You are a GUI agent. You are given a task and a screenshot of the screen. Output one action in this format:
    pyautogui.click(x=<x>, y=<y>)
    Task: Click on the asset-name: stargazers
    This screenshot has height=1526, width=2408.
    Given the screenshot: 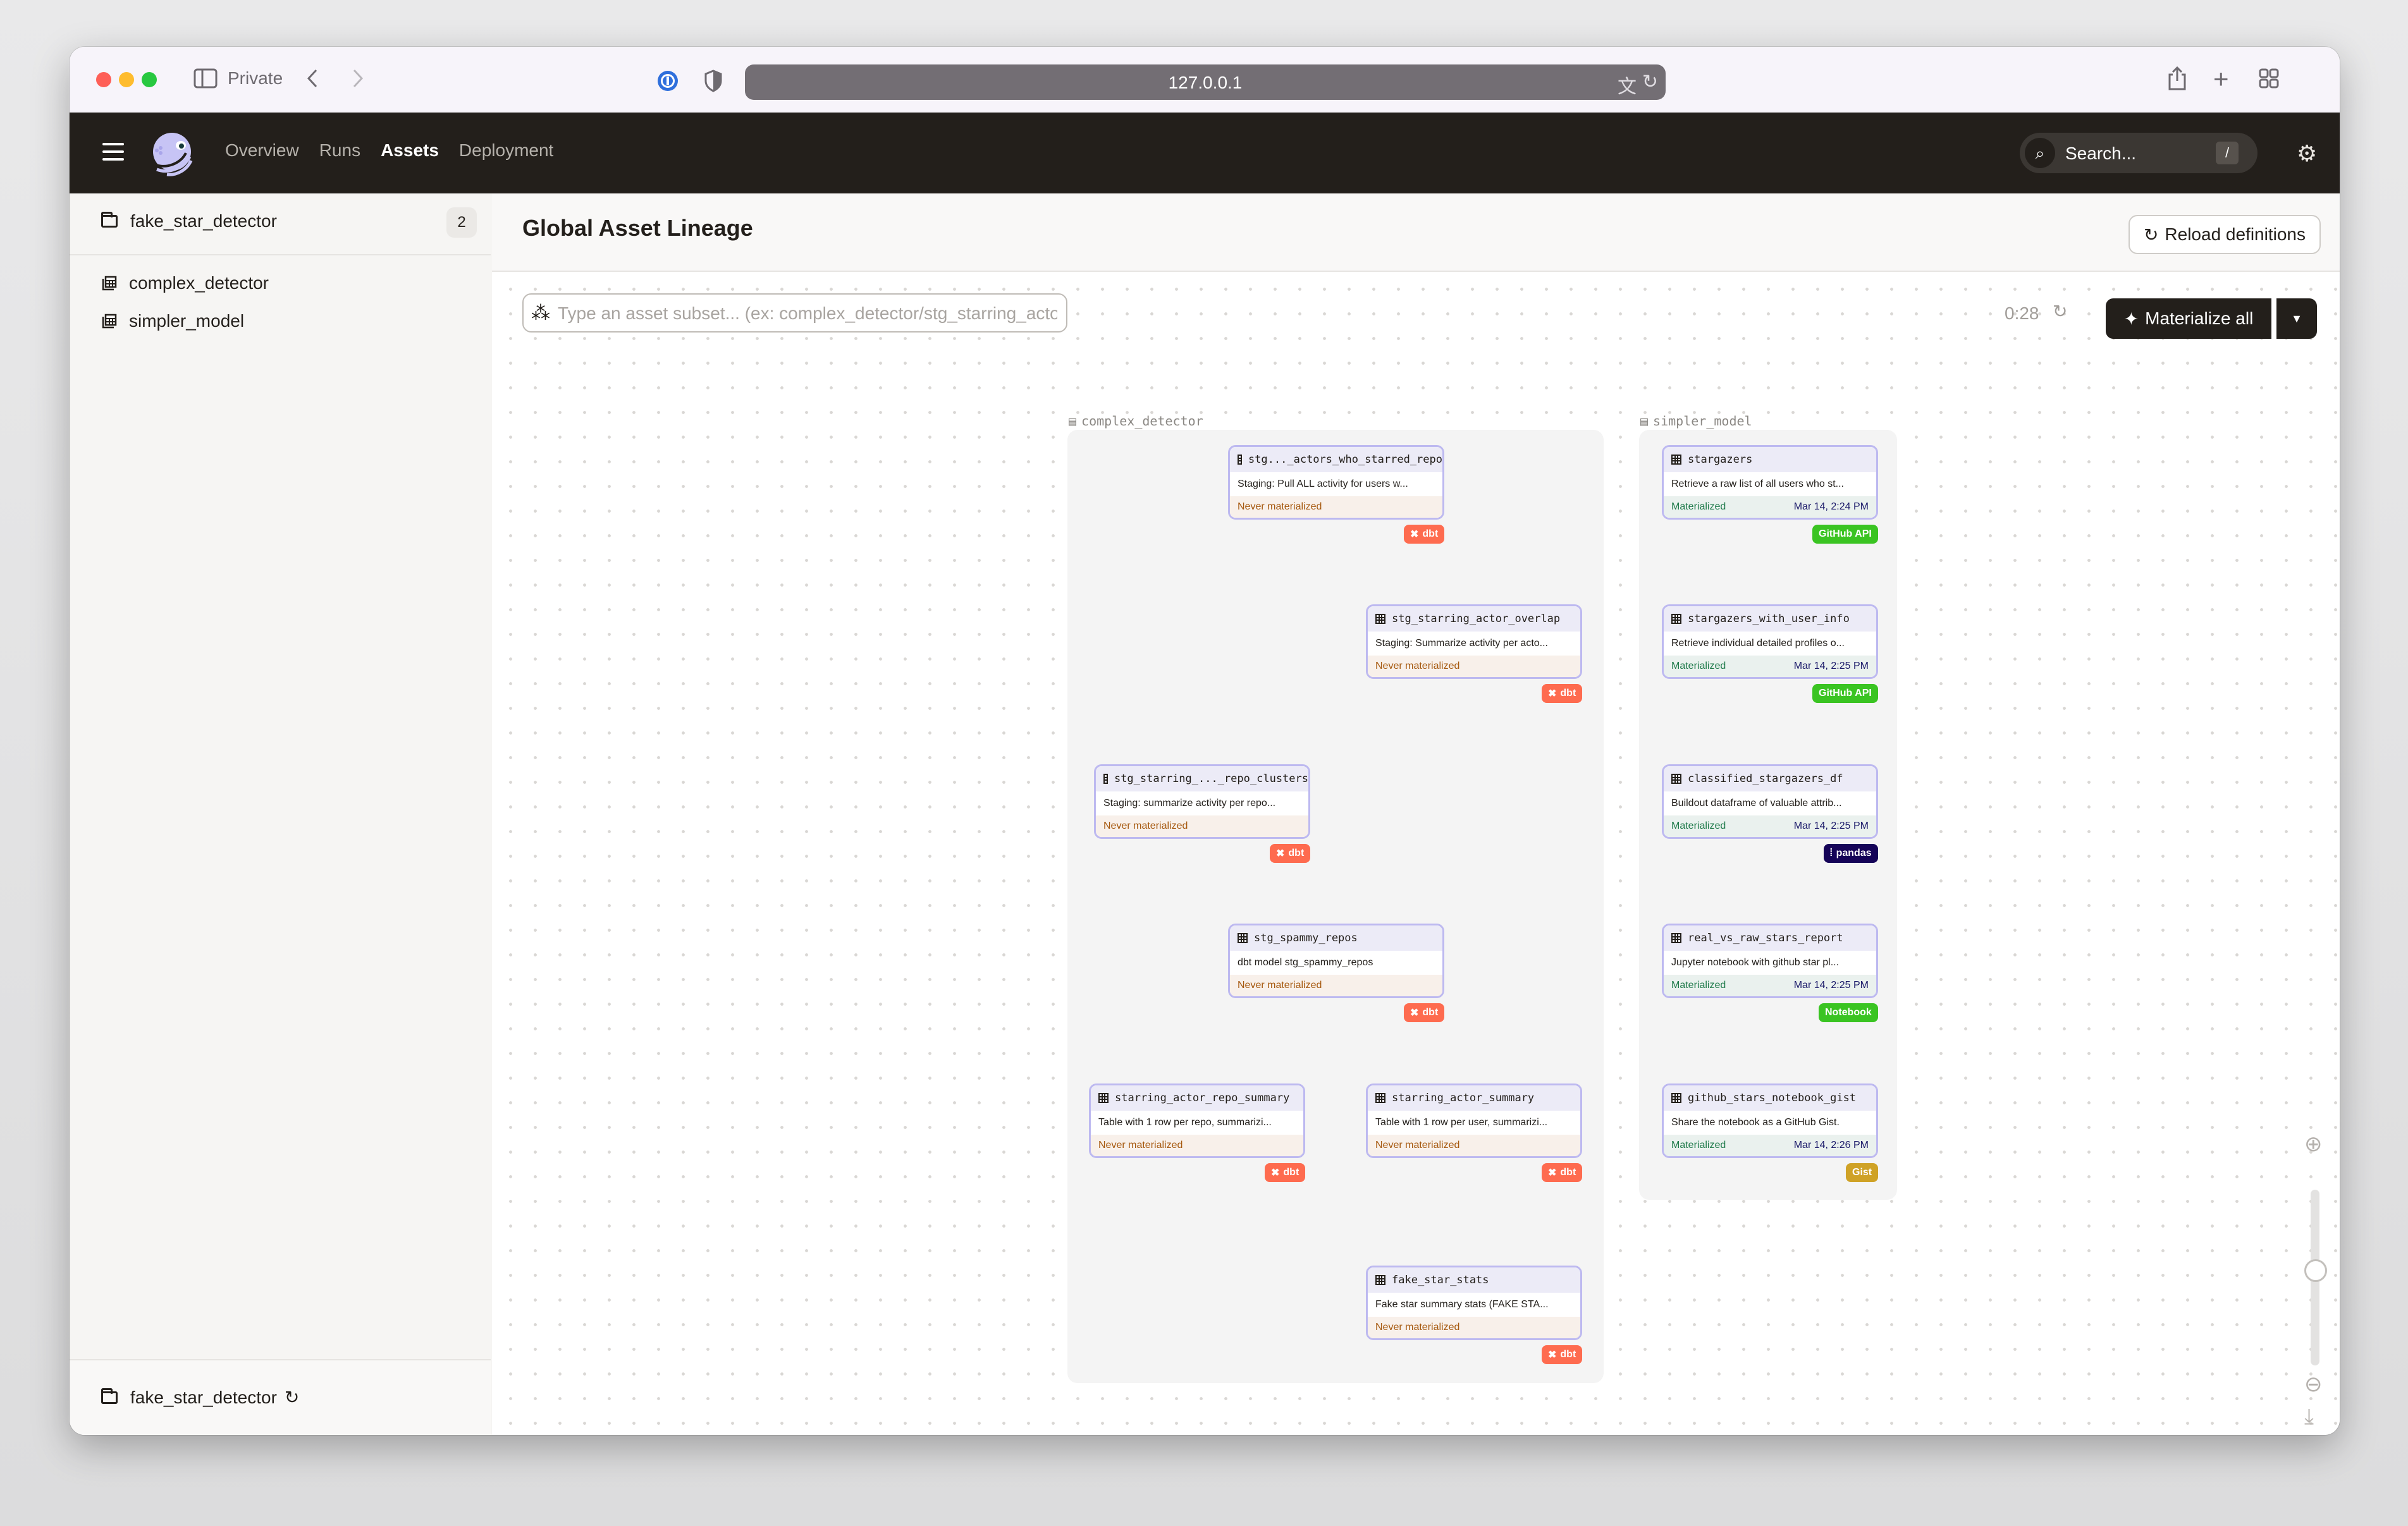 What is the action you would take?
    pyautogui.click(x=1720, y=459)
    